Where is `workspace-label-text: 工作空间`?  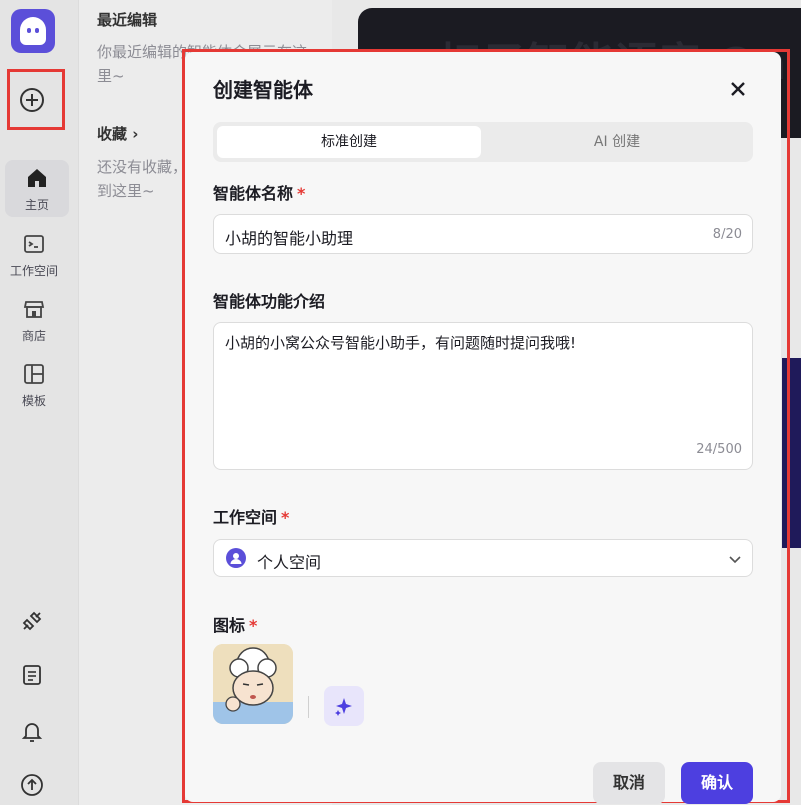
workspace-label-text: 工作空间 is located at coordinates (245, 517).